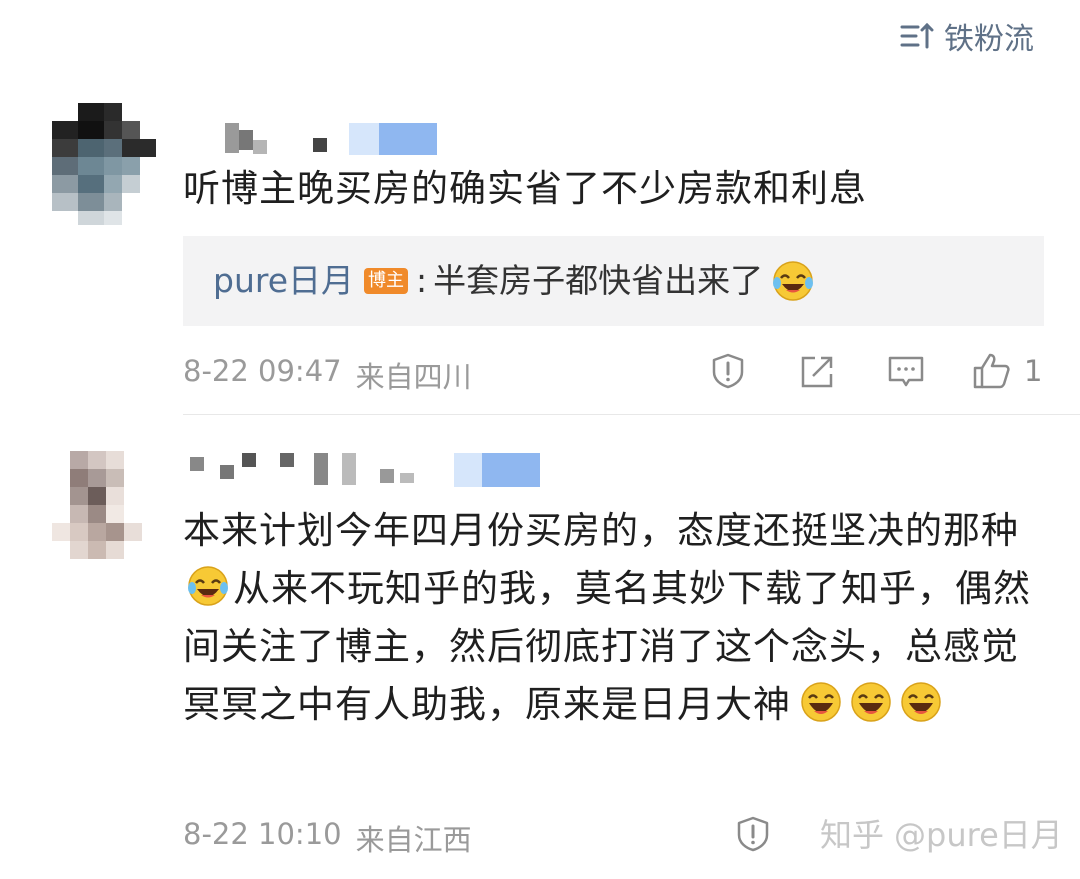 The image size is (1080, 879). I want to click on comment-text: 听博主晚买房的确实省了不少房款和利息, so click(525, 188).